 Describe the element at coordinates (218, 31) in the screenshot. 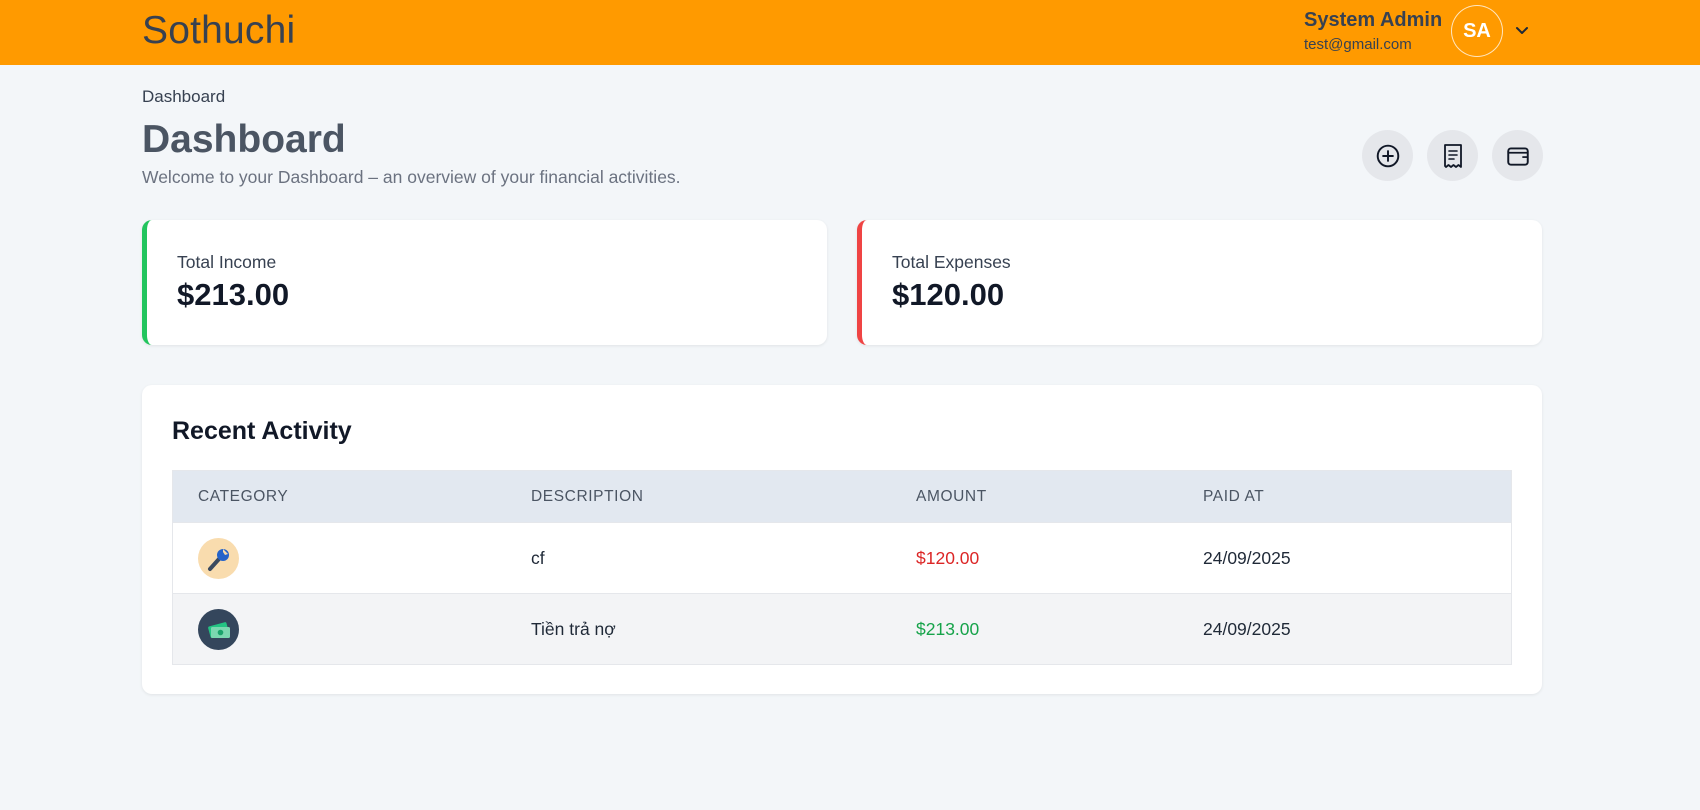

I see `brand-logo: Sothuchi` at that location.